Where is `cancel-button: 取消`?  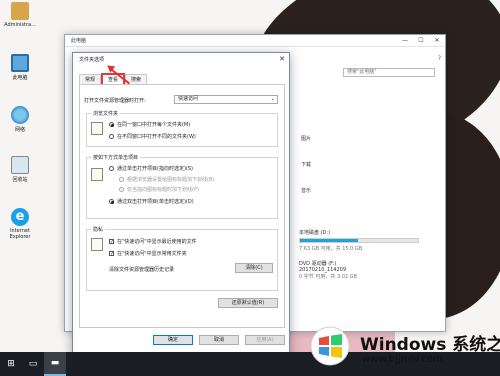
cancel-button: 取消 is located at coordinates (219, 340).